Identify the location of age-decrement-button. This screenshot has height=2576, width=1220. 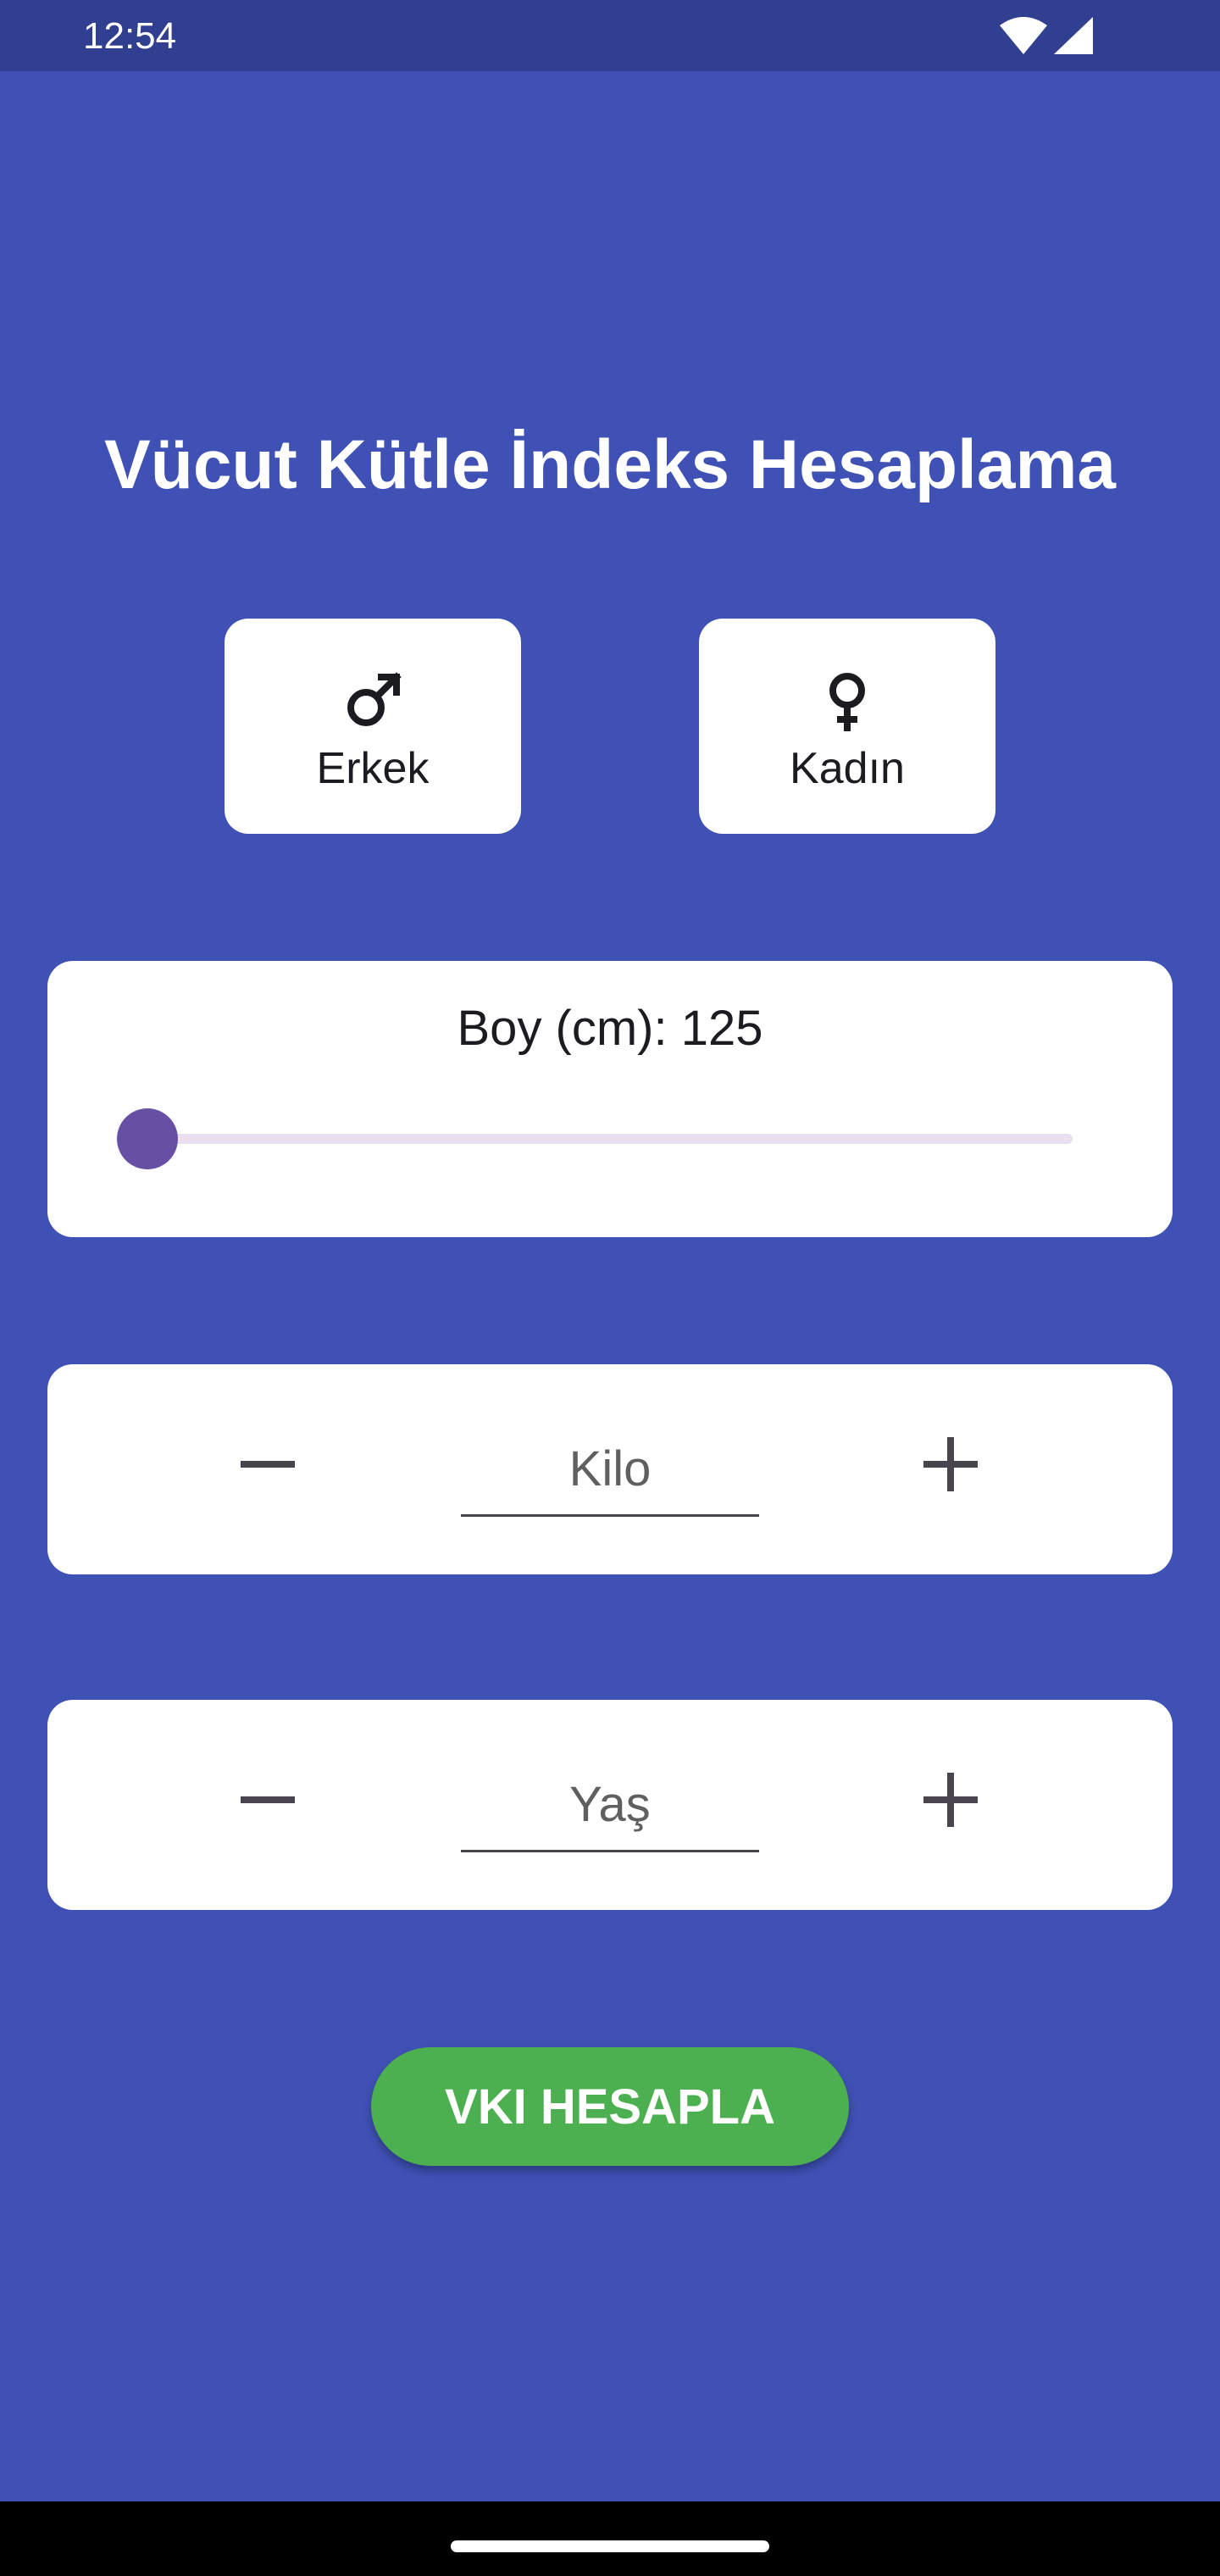
(268, 1800).